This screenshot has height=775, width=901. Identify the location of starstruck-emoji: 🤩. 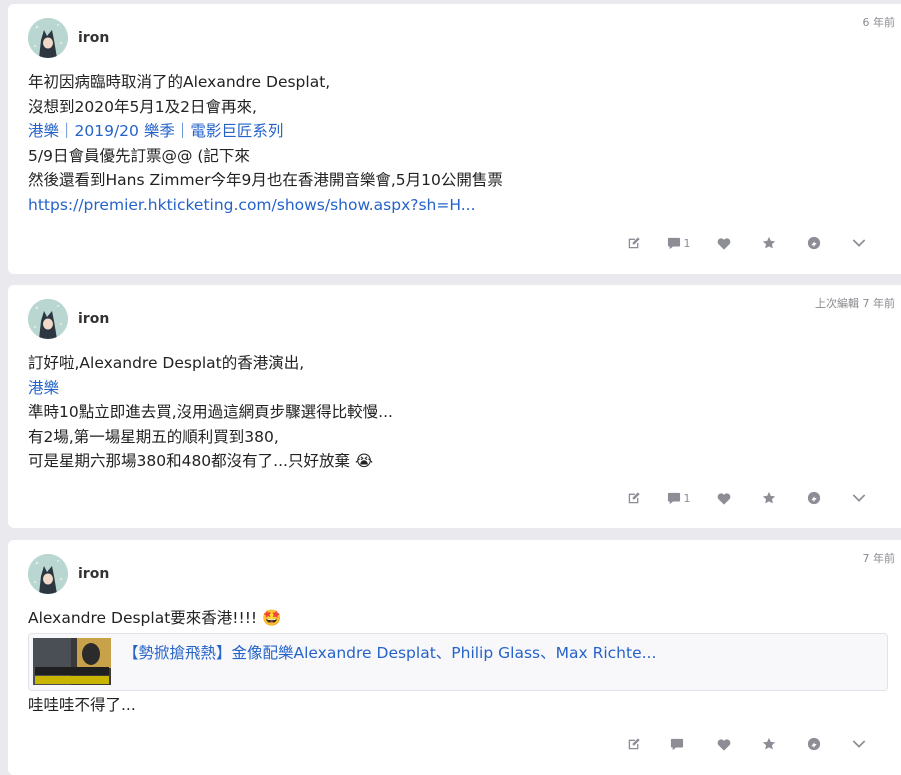
(272, 618).